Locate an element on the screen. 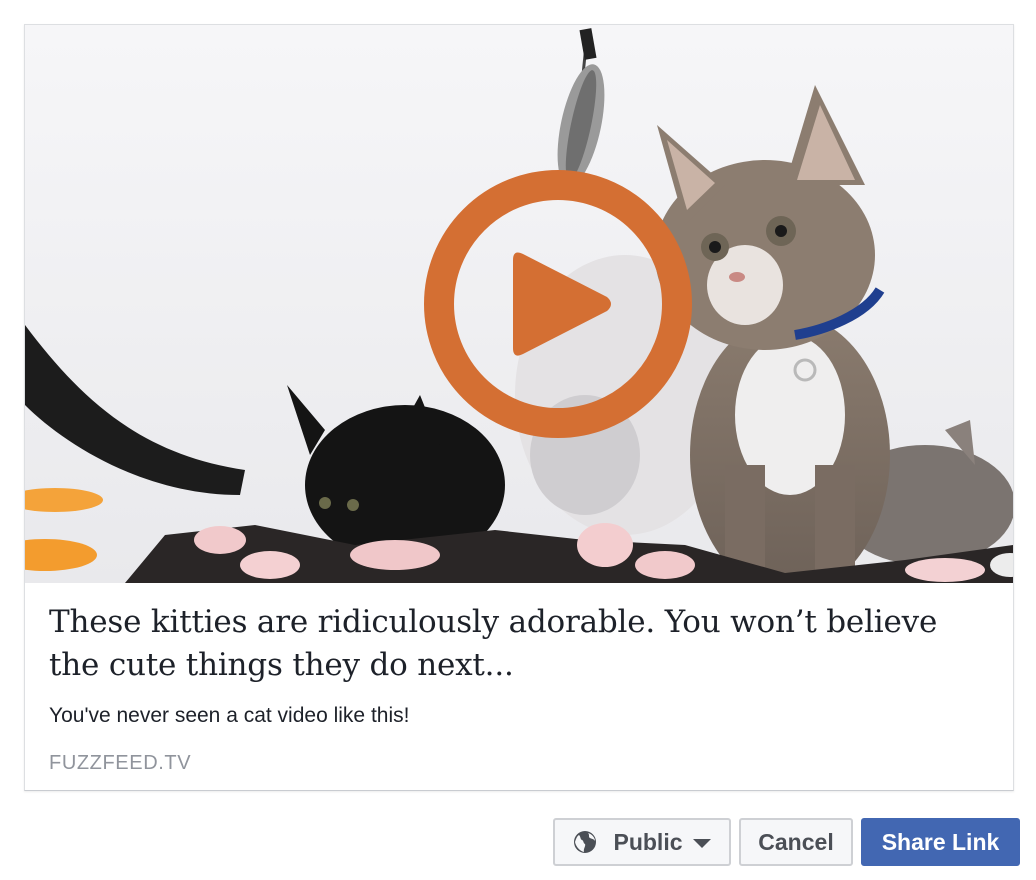 The width and height of the screenshot is (1036, 880). audience-selector-button: Public is located at coordinates (642, 842).